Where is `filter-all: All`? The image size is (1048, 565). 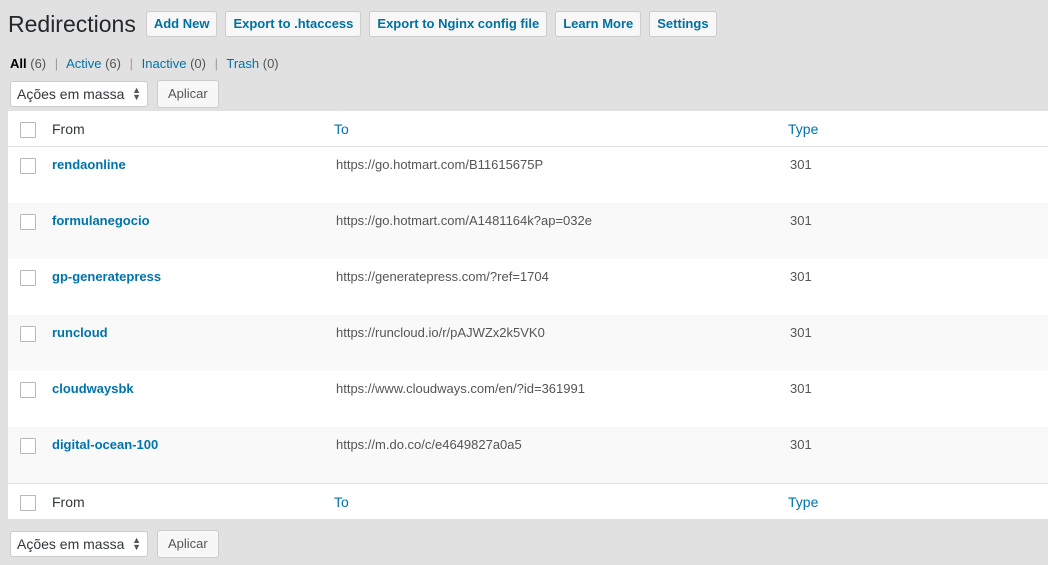 filter-all: All is located at coordinates (18, 63).